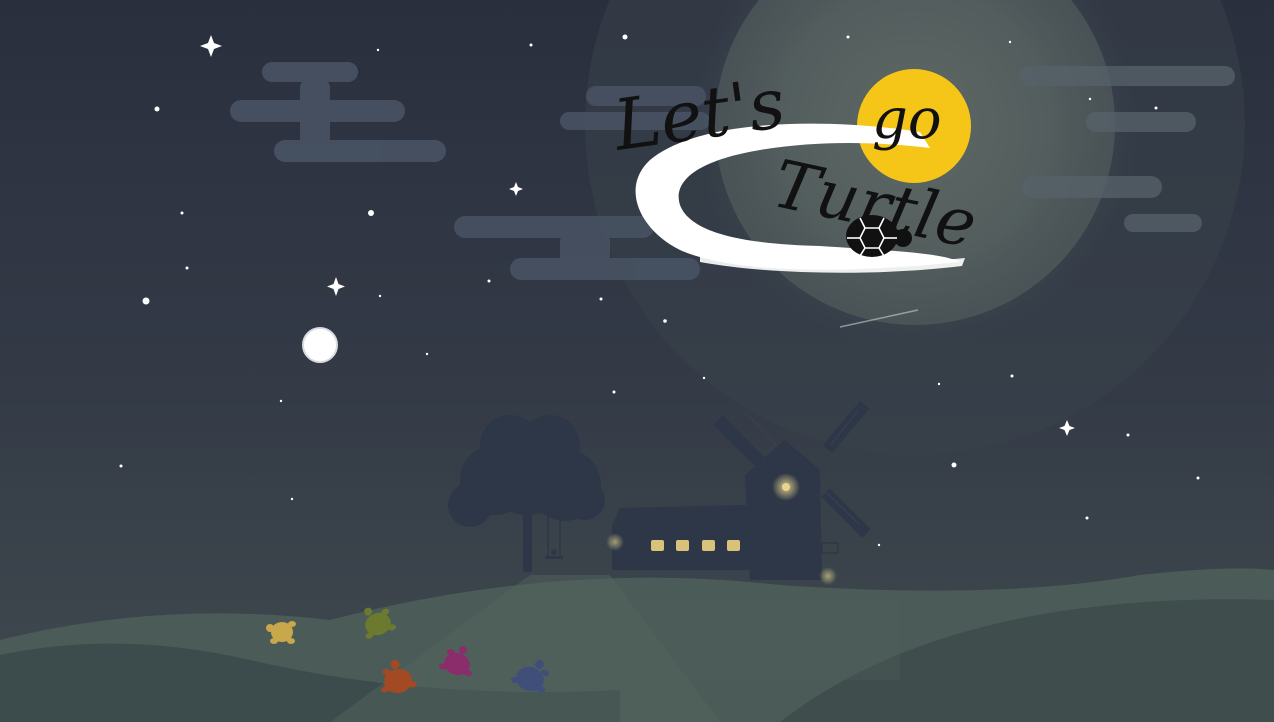 The width and height of the screenshot is (1274, 722). What do you see at coordinates (320, 345) in the screenshot?
I see `small-moon` at bounding box center [320, 345].